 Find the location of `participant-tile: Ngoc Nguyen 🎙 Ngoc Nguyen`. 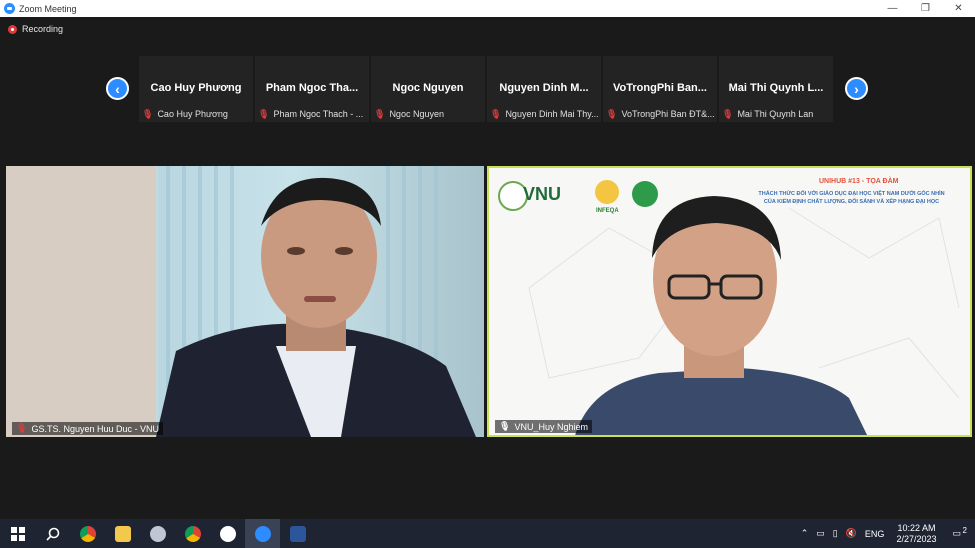

participant-tile: Ngoc Nguyen 🎙 Ngoc Nguyen is located at coordinates (428, 89).